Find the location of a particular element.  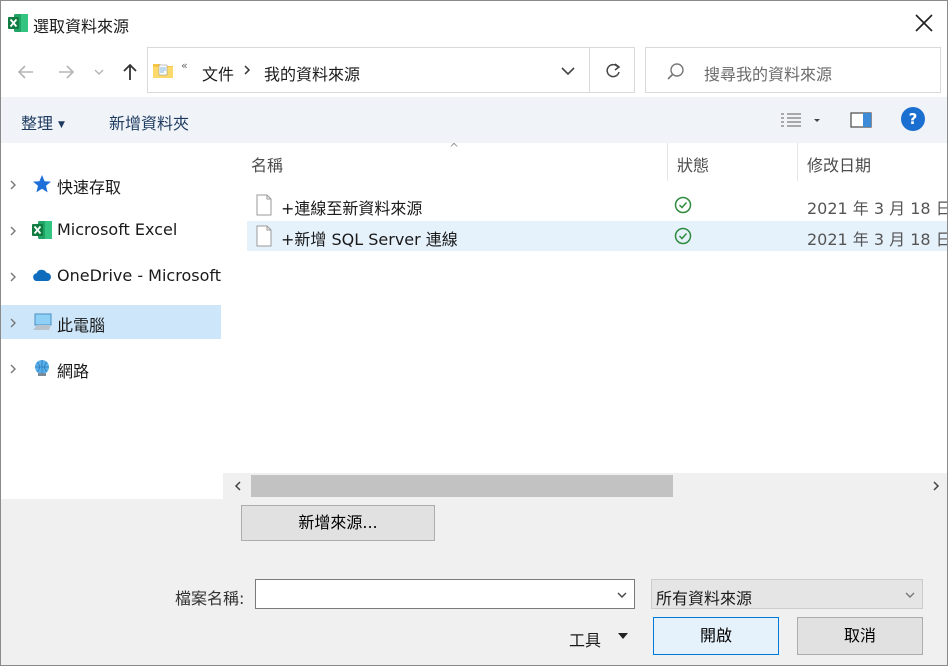

sidebar-item-quick-access: 快速存取 is located at coordinates (111, 184).